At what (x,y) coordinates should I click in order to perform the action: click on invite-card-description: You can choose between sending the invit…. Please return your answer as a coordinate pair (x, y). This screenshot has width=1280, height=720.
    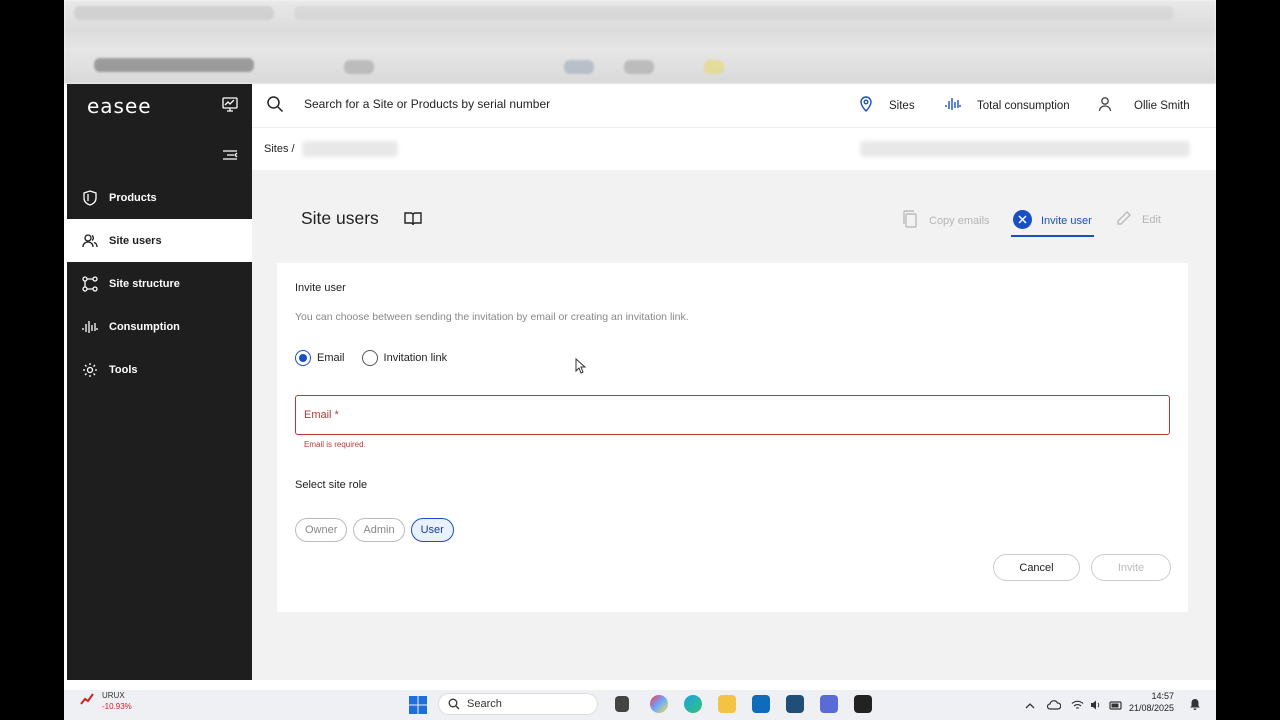
    Looking at the image, I should click on (492, 317).